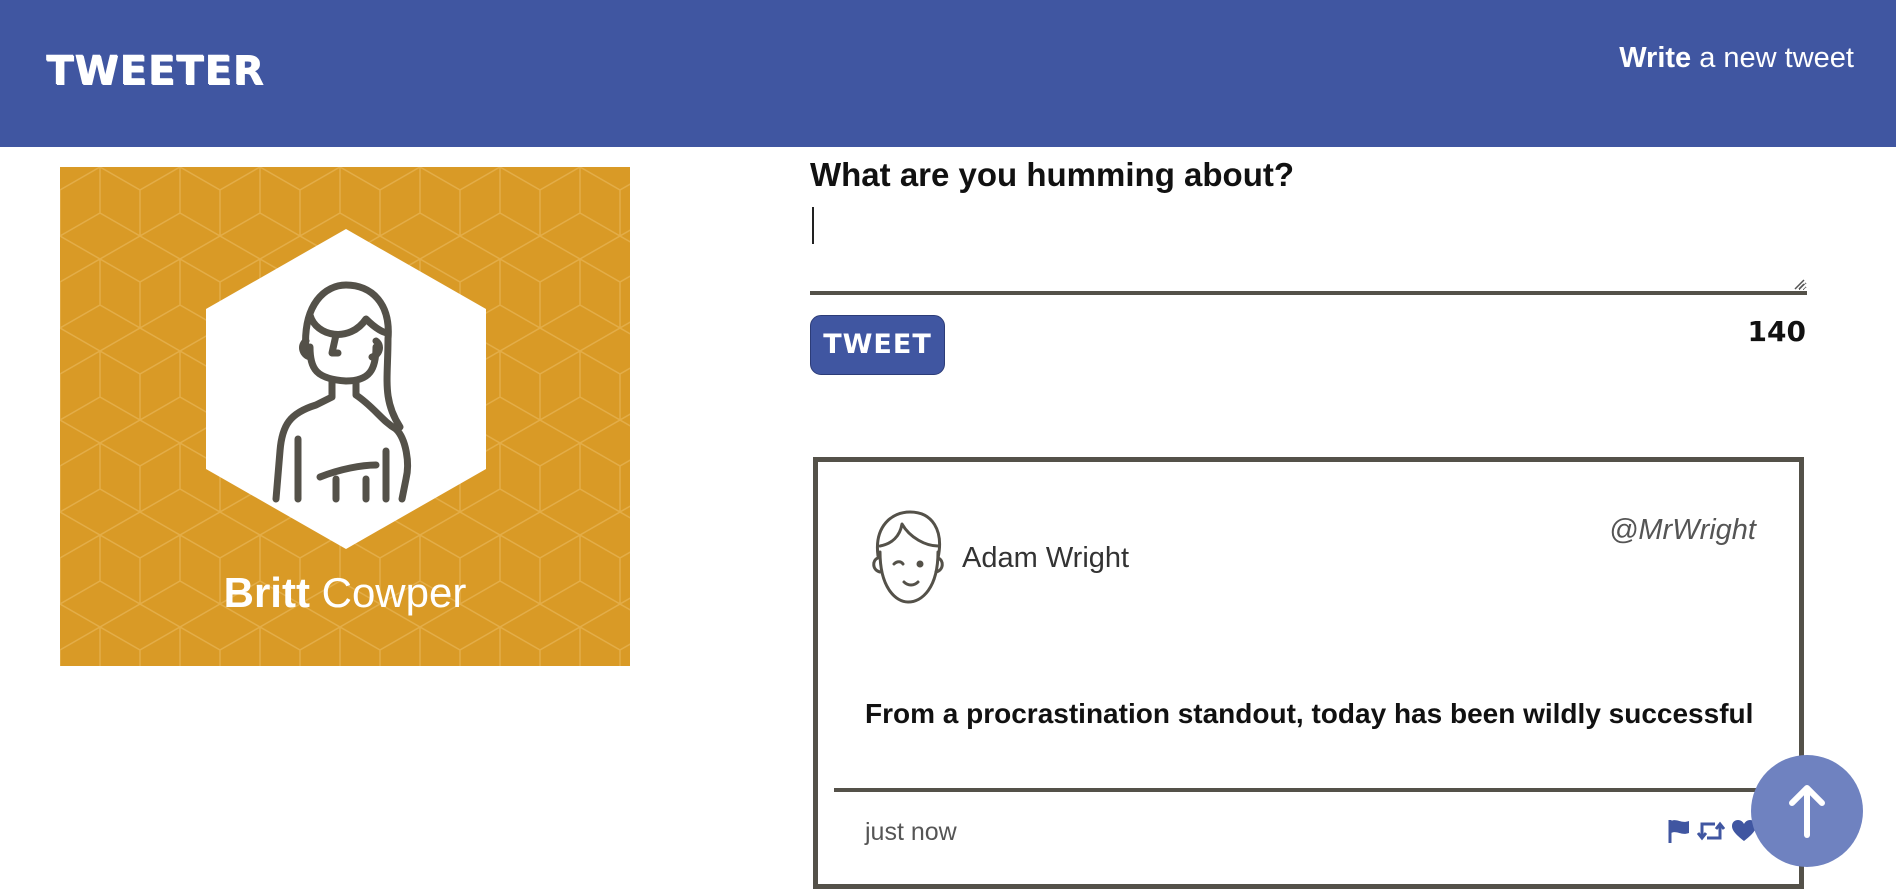  I want to click on brand-logo: TWEETER, so click(155, 71).